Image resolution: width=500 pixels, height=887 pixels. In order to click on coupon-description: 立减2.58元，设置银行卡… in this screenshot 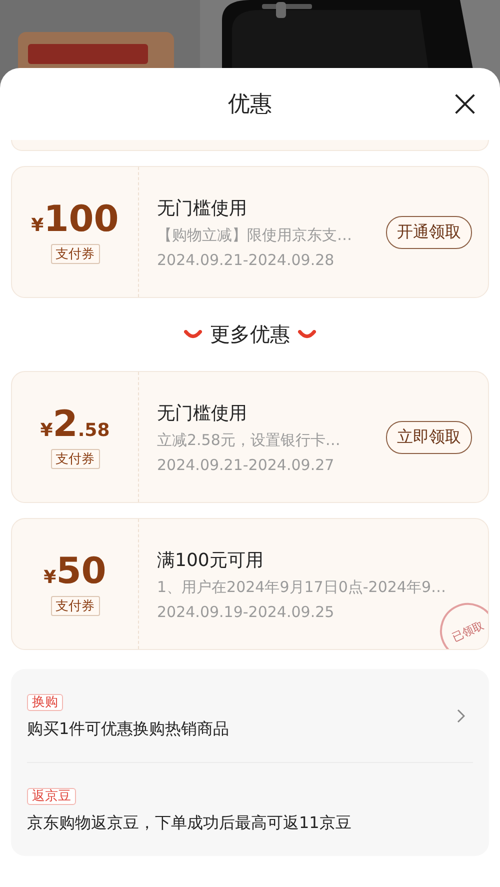, I will do `click(249, 440)`.